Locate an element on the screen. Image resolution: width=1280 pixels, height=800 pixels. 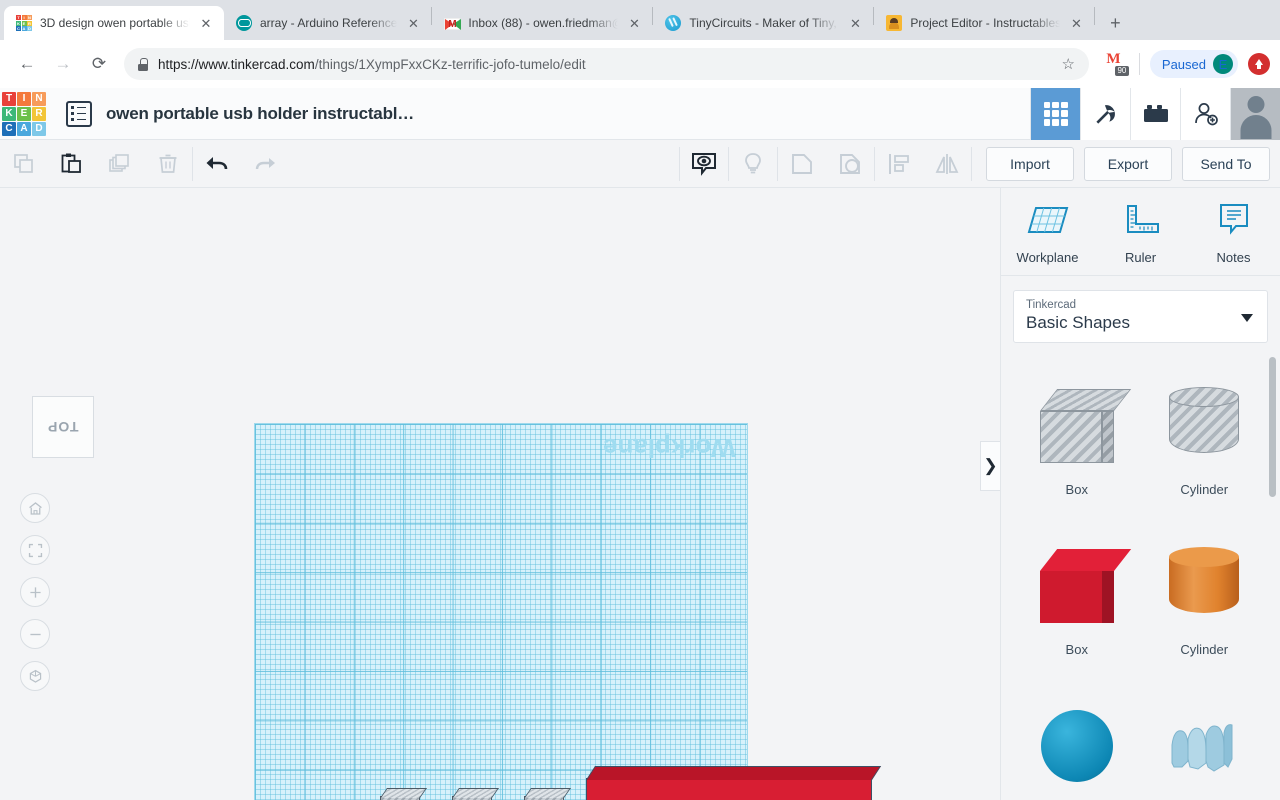
duplicate-button is located at coordinates (120, 164).